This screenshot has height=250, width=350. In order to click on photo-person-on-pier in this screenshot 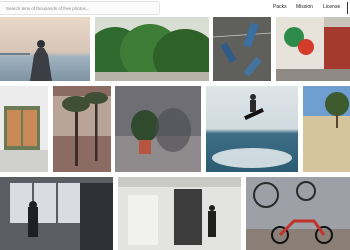, I will do `click(45, 49)`.